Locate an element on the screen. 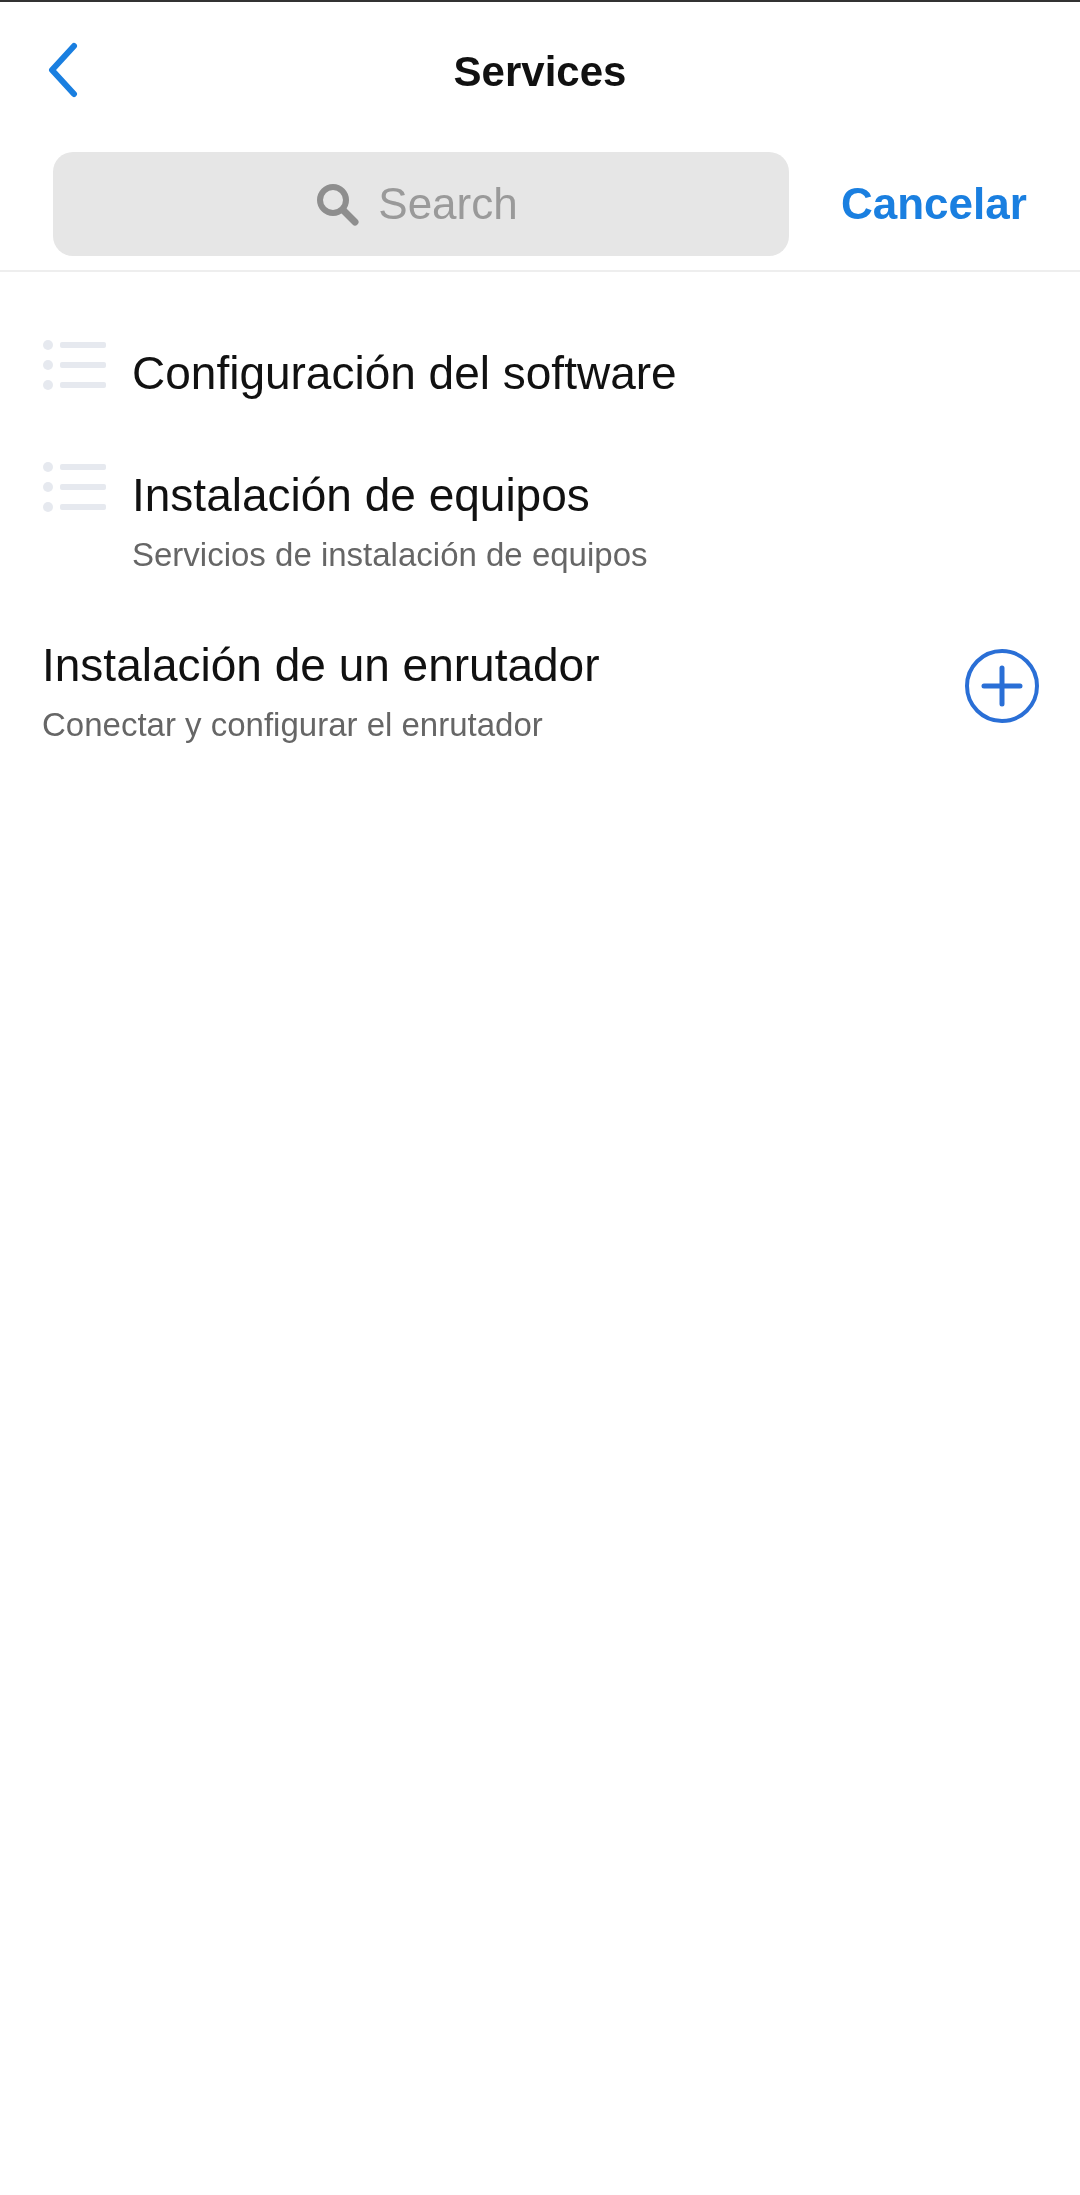 This screenshot has width=1080, height=2195. page-title: Services is located at coordinates (540, 72).